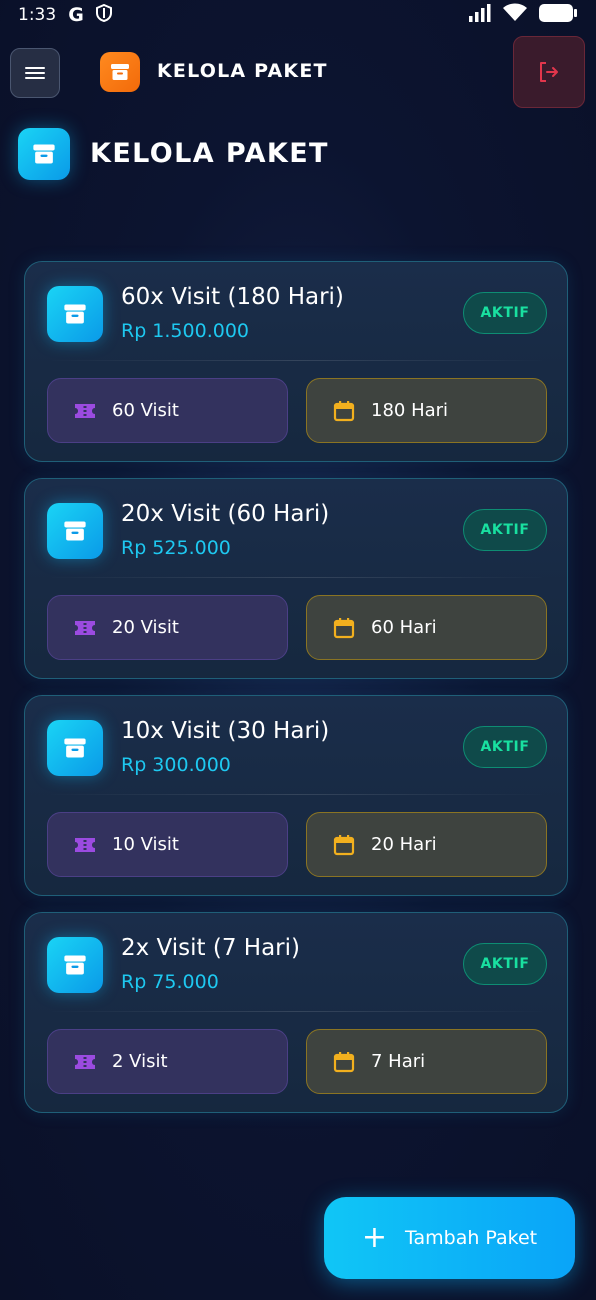 This screenshot has width=596, height=1300. I want to click on visit-count-chip: 60 Visit, so click(167, 410).